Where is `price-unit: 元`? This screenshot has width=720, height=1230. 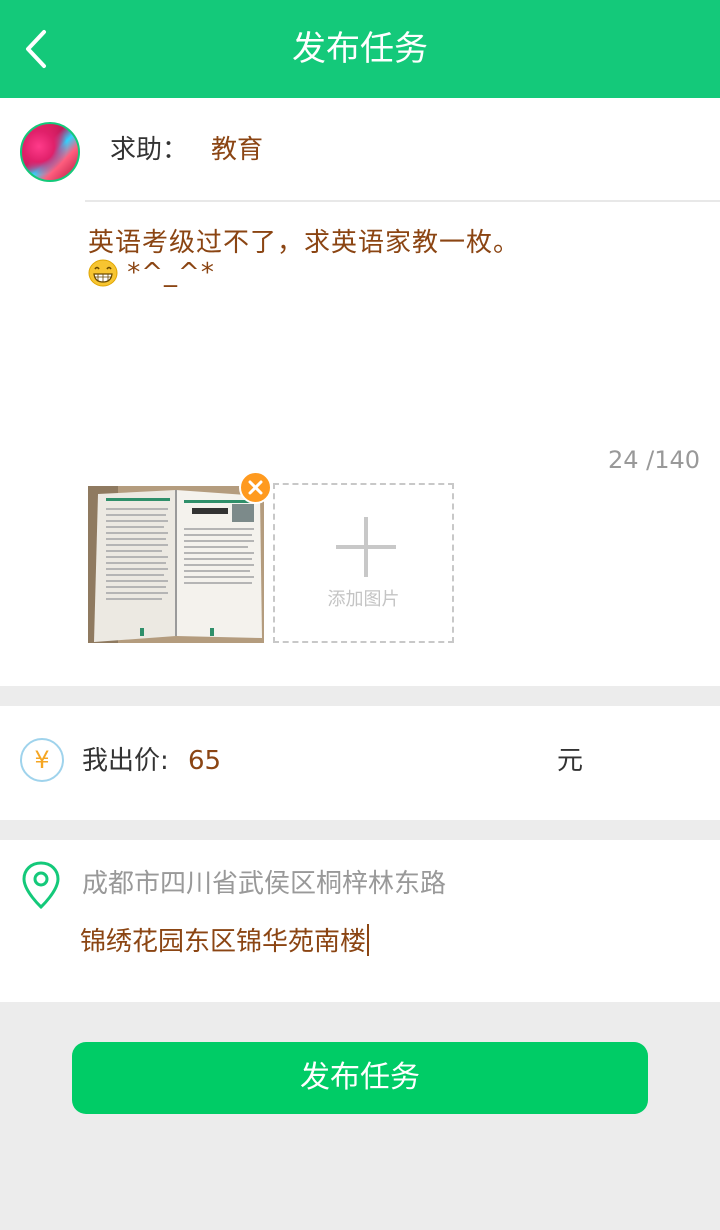
price-unit: 元 is located at coordinates (570, 761).